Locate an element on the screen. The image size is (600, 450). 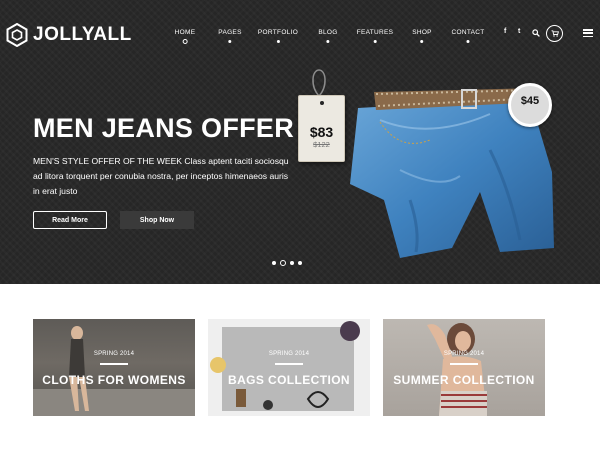
category-card-summer: SPRING 2014 SUMMER COLLECTION is located at coordinates (464, 367).